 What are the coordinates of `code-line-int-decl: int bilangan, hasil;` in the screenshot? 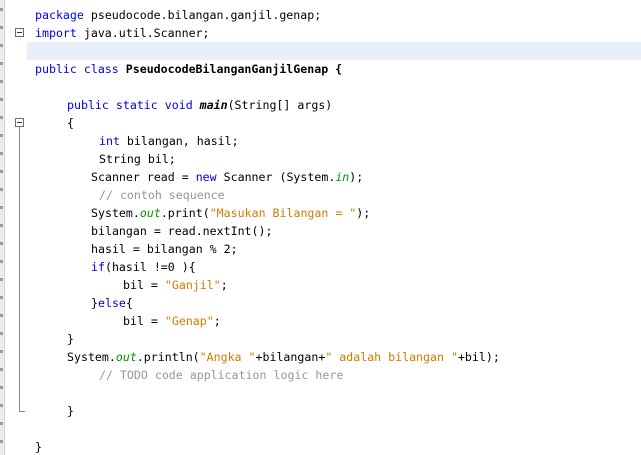 It's located at (169, 141).